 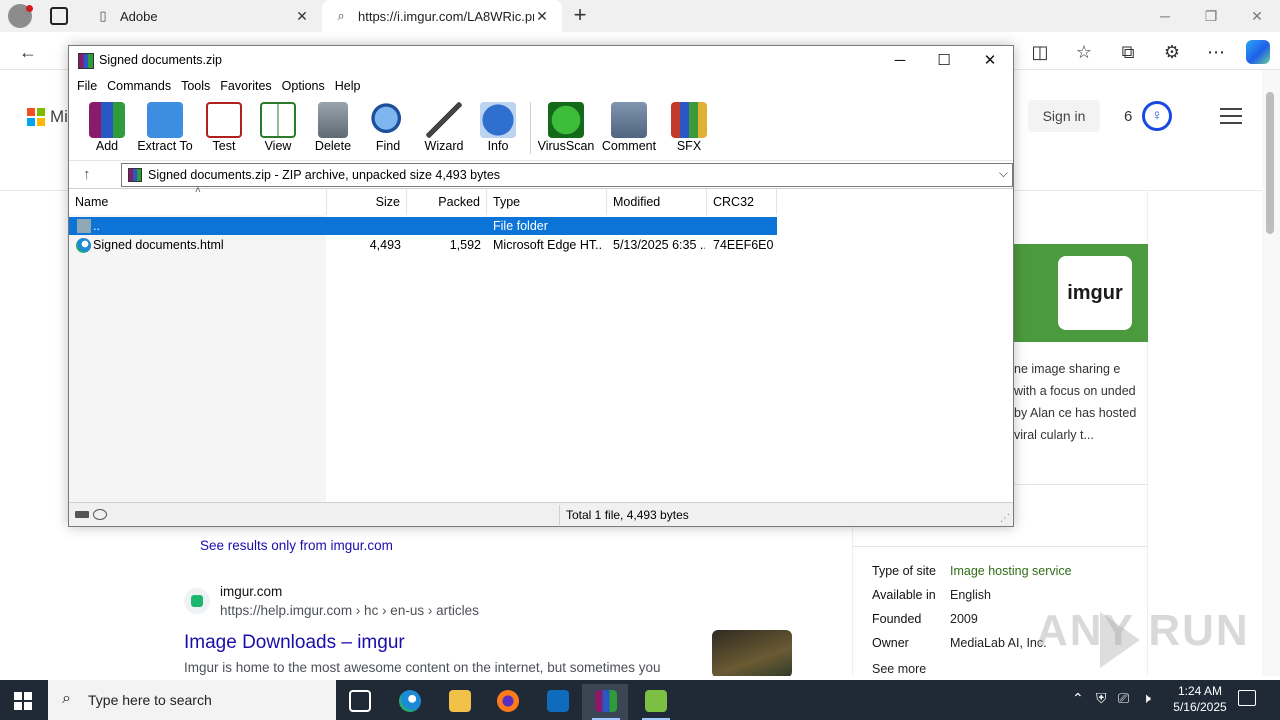 I want to click on winrar-titlebar: Signed documents.zip ─ ☐ ✕, so click(x=541, y=61).